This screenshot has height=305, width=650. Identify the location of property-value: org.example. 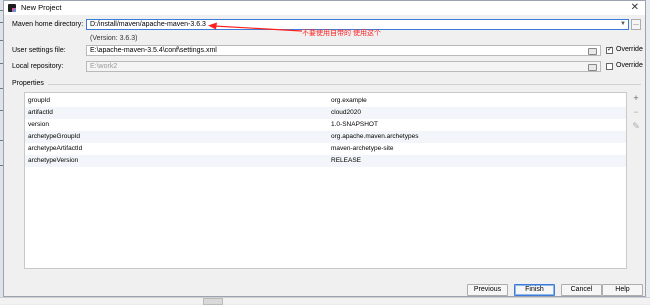
(349, 100).